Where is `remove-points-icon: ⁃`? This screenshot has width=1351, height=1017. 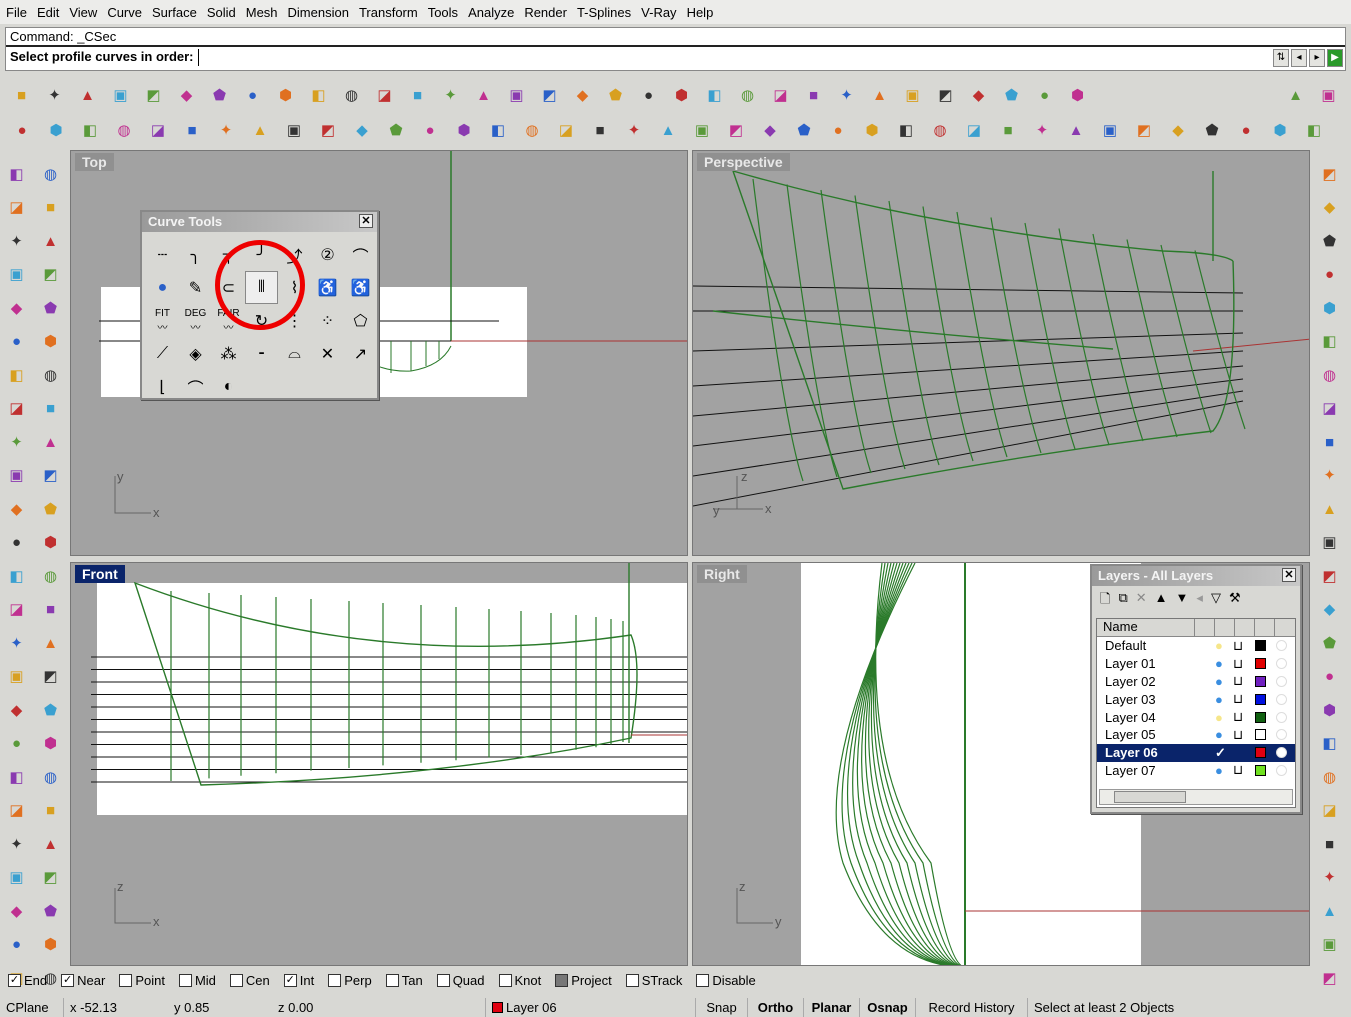
remove-points-icon: ⁃ is located at coordinates (261, 353).